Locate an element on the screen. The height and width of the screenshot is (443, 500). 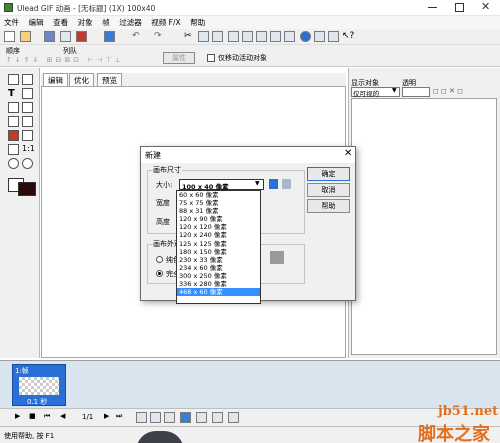
brush-tool-icon is located at coordinates (13, 107).